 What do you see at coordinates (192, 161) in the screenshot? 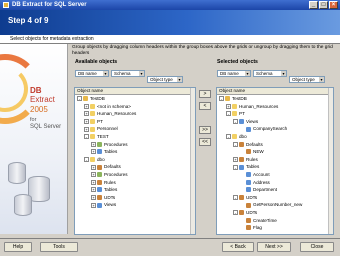
I see `available-scrollbar` at bounding box center [192, 161].